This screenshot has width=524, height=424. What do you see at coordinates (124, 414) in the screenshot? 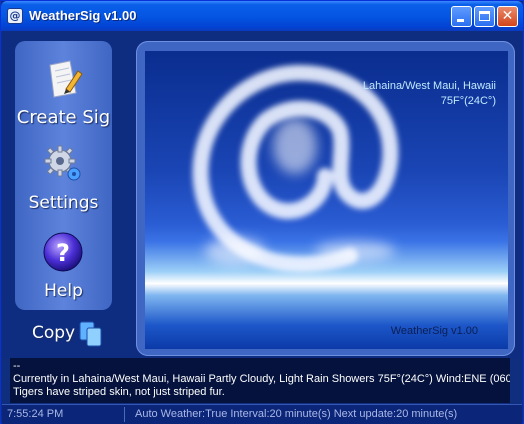
I see `status-divider` at bounding box center [124, 414].